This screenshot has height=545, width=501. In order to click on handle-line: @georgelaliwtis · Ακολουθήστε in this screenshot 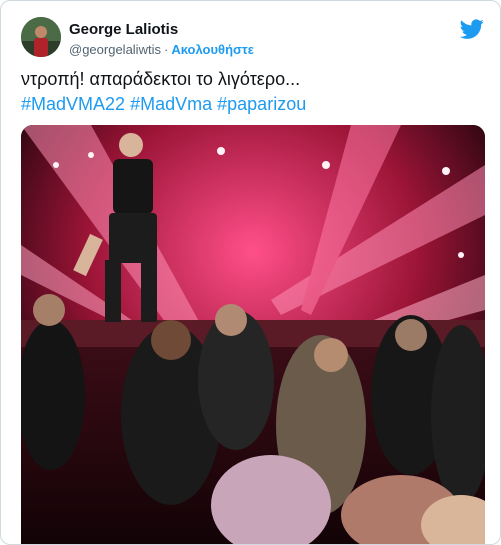, I will do `click(161, 49)`.